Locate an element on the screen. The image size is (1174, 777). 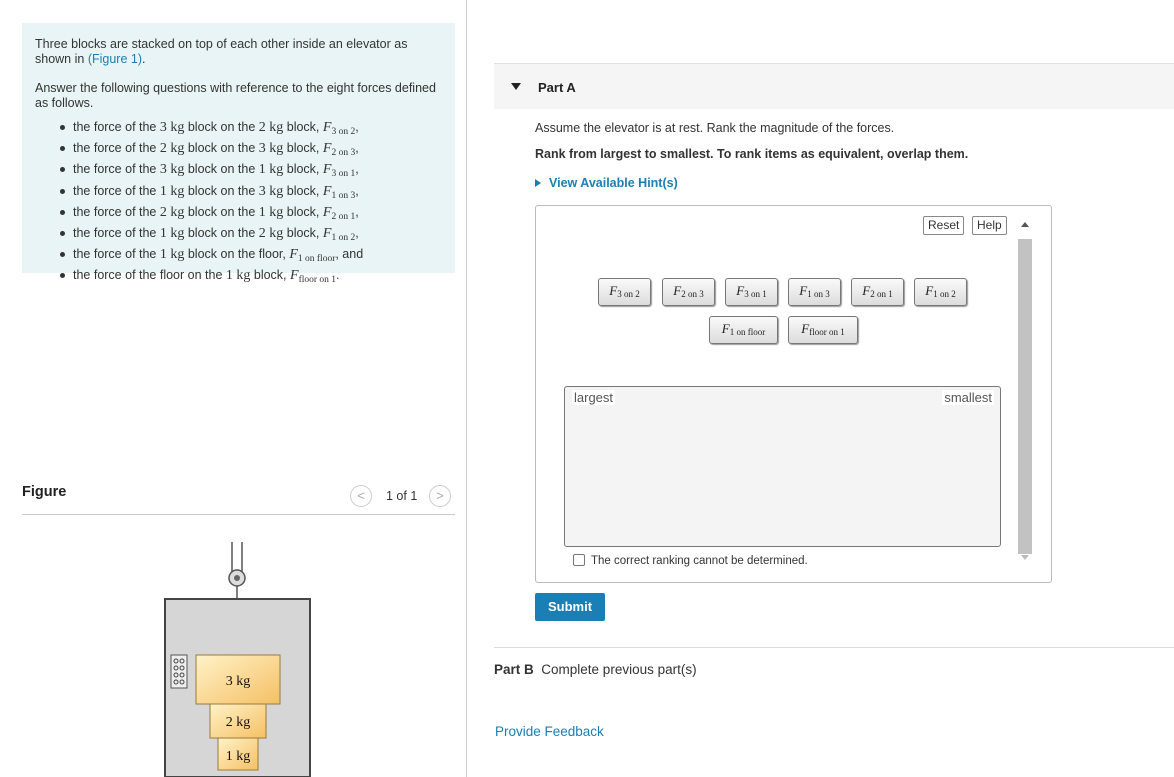
collapse-arrow-icon is located at coordinates (516, 86).